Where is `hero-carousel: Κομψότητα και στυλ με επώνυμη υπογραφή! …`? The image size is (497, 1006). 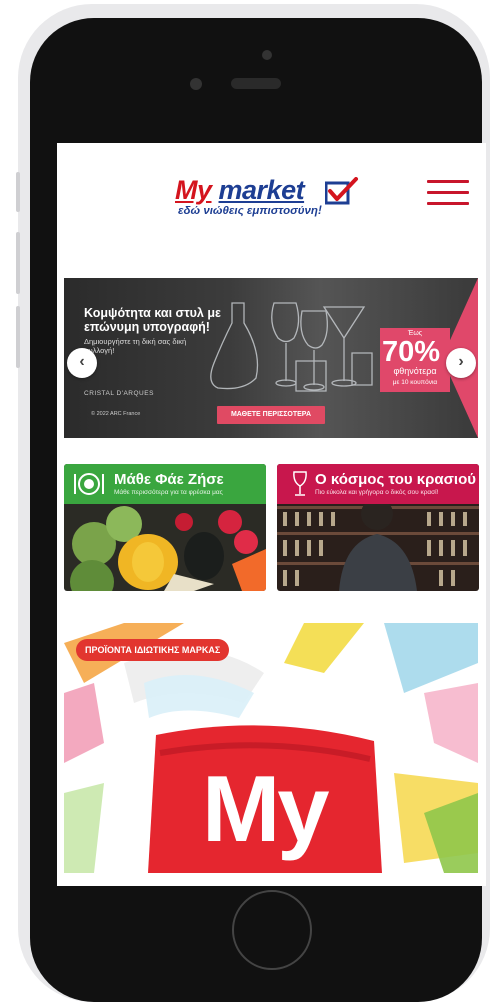 hero-carousel: Κομψότητα και στυλ με επώνυμη υπογραφή! … is located at coordinates (271, 358).